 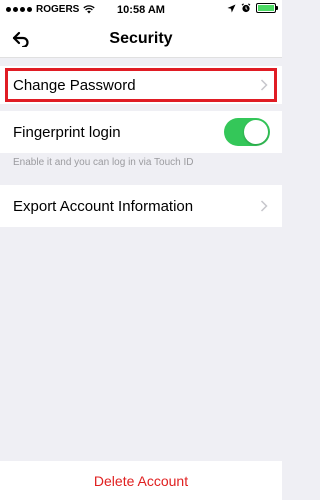 What do you see at coordinates (141, 480) in the screenshot?
I see `delete-account-button: Delete Account` at bounding box center [141, 480].